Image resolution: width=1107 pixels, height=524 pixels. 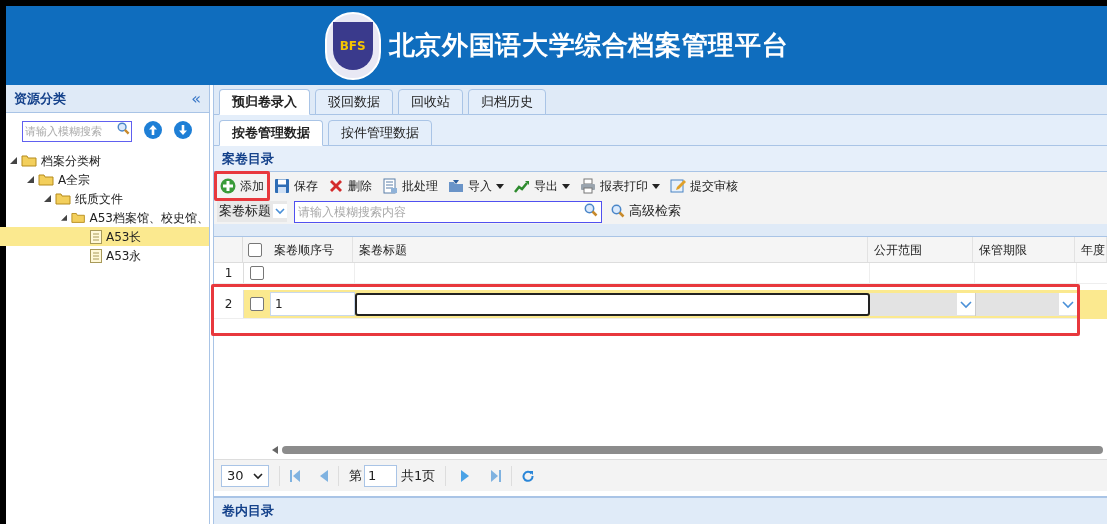 I want to click on page-label: 第, so click(x=355, y=475).